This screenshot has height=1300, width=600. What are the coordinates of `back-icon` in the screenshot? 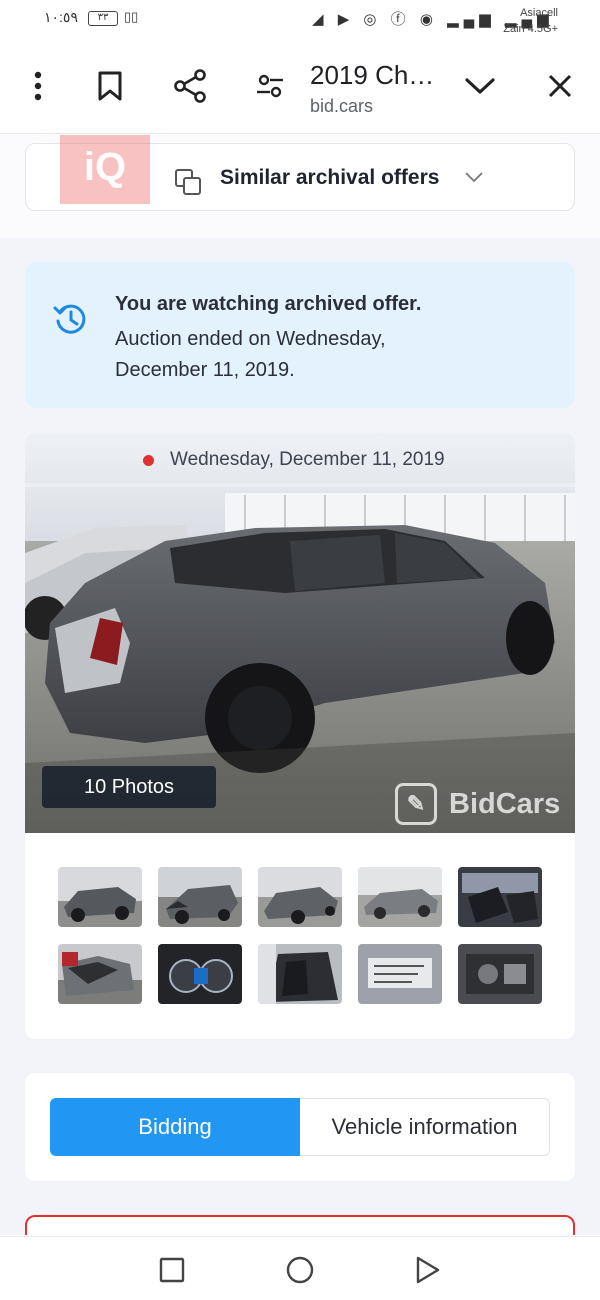 It's located at (428, 1270).